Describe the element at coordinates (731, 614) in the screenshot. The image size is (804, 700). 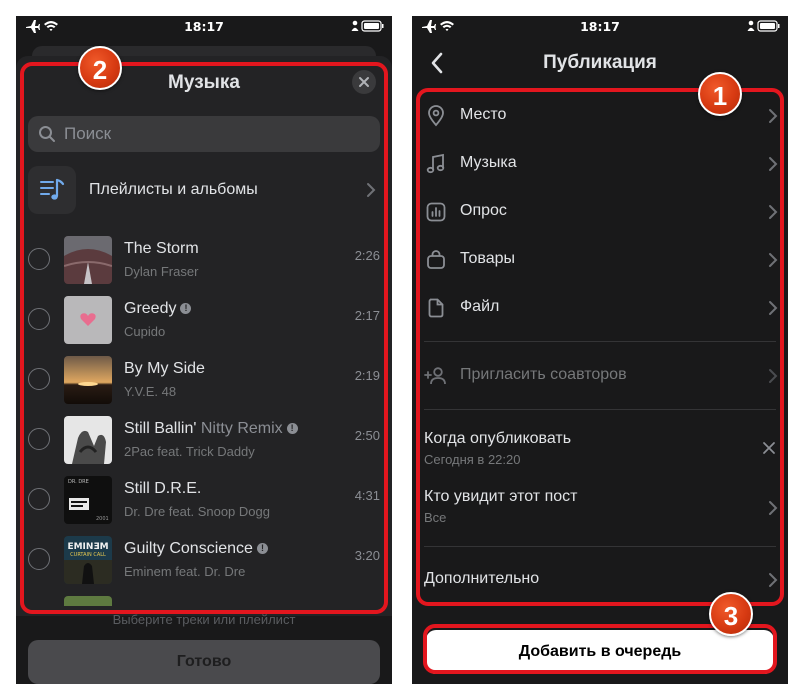
I see `step-badge-3: 3` at that location.